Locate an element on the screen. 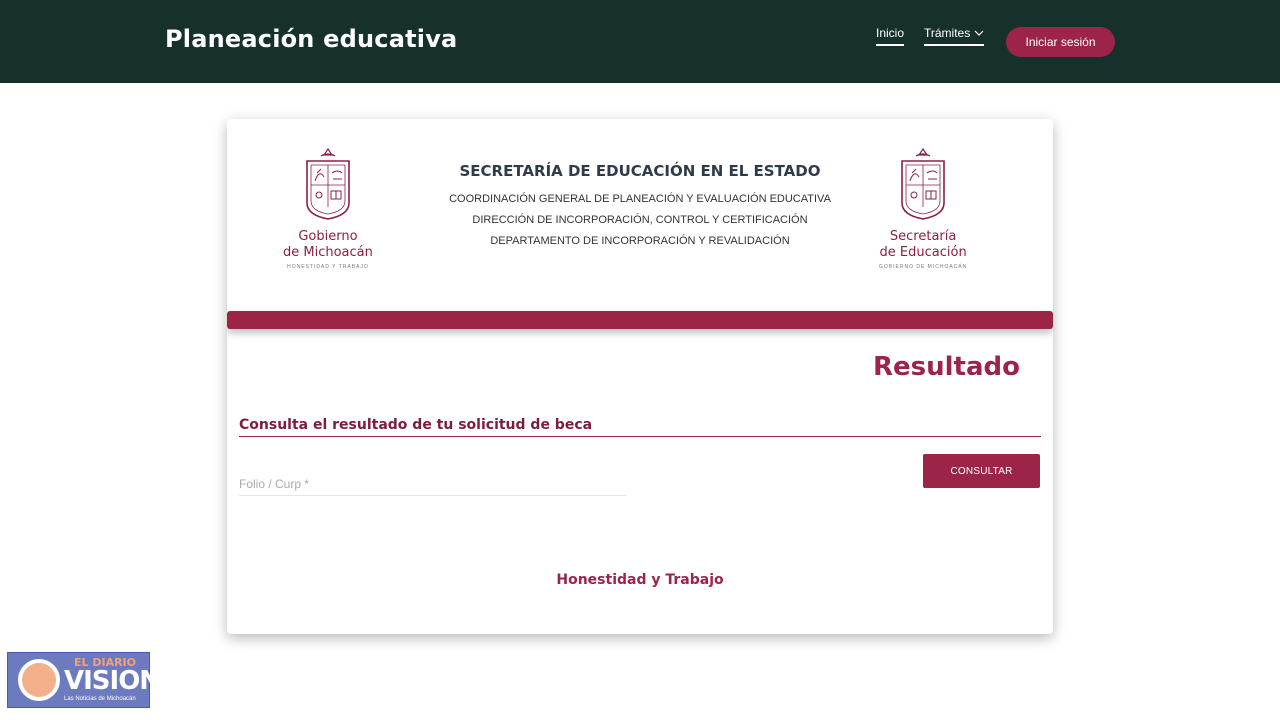  logo-right-sub: GOBIERNO DE MICHOACÁN is located at coordinates (923, 267).